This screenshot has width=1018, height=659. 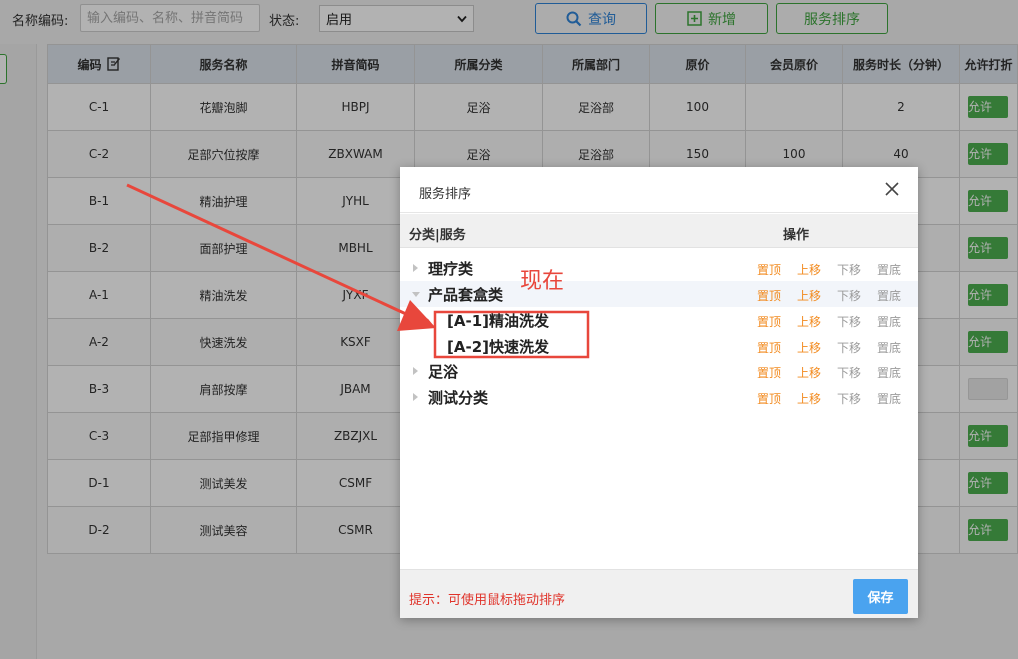 I want to click on tree-service-row: [A-2]快速洗发 置顶 上移 下移 置底, so click(x=659, y=346).